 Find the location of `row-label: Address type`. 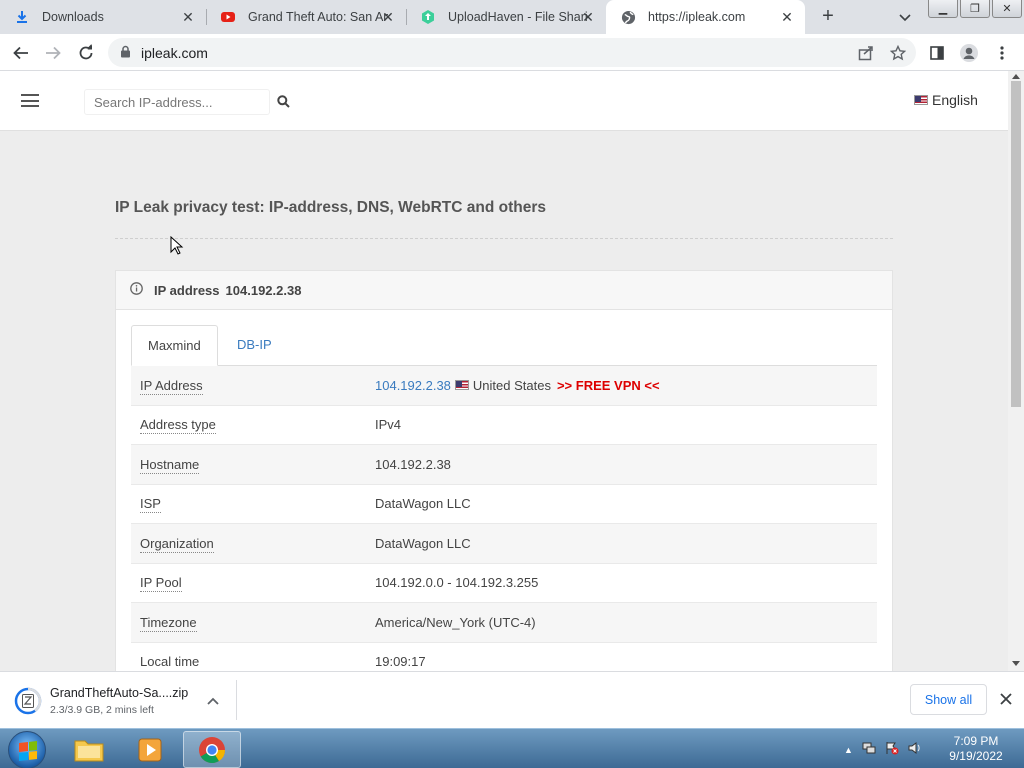

row-label: Address type is located at coordinates (178, 426).